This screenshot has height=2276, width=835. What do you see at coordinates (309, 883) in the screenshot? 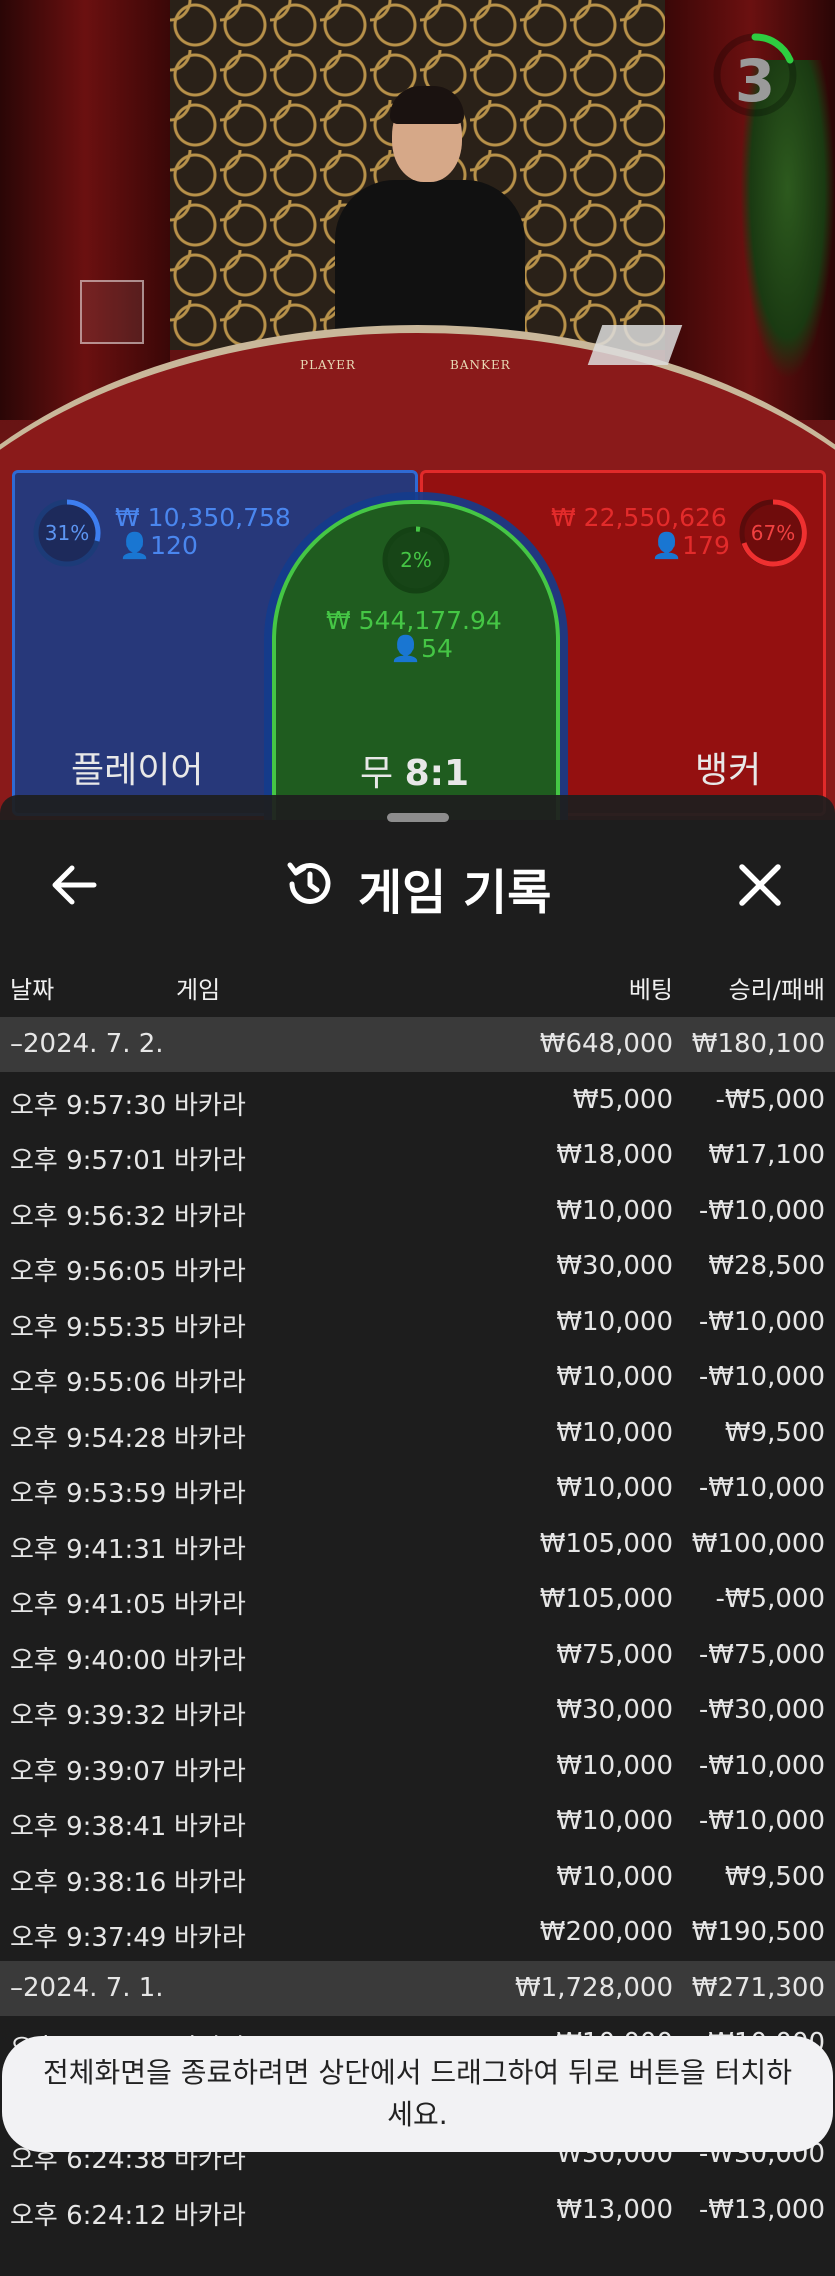
I see `history-icon` at bounding box center [309, 883].